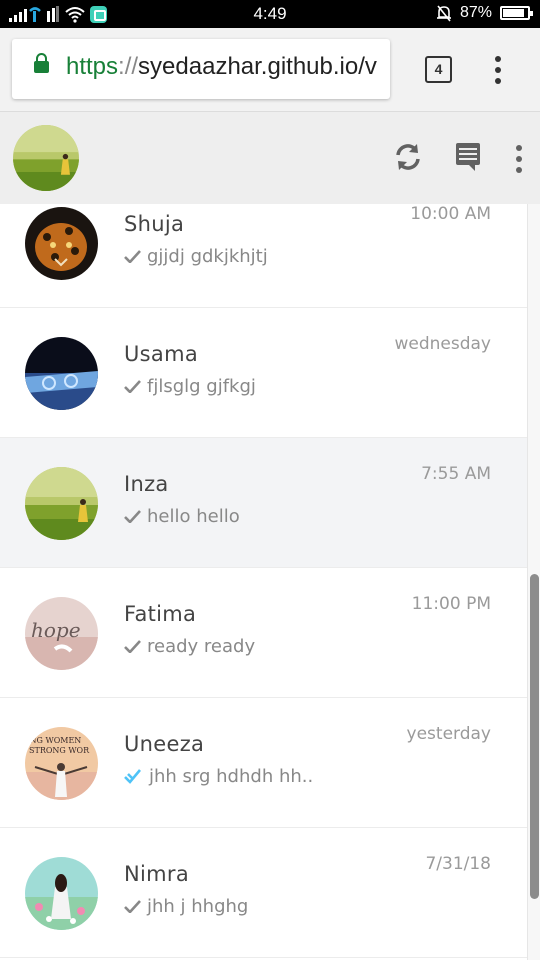 Image resolution: width=540 pixels, height=960 pixels. I want to click on browser-menu-icon, so click(498, 70).